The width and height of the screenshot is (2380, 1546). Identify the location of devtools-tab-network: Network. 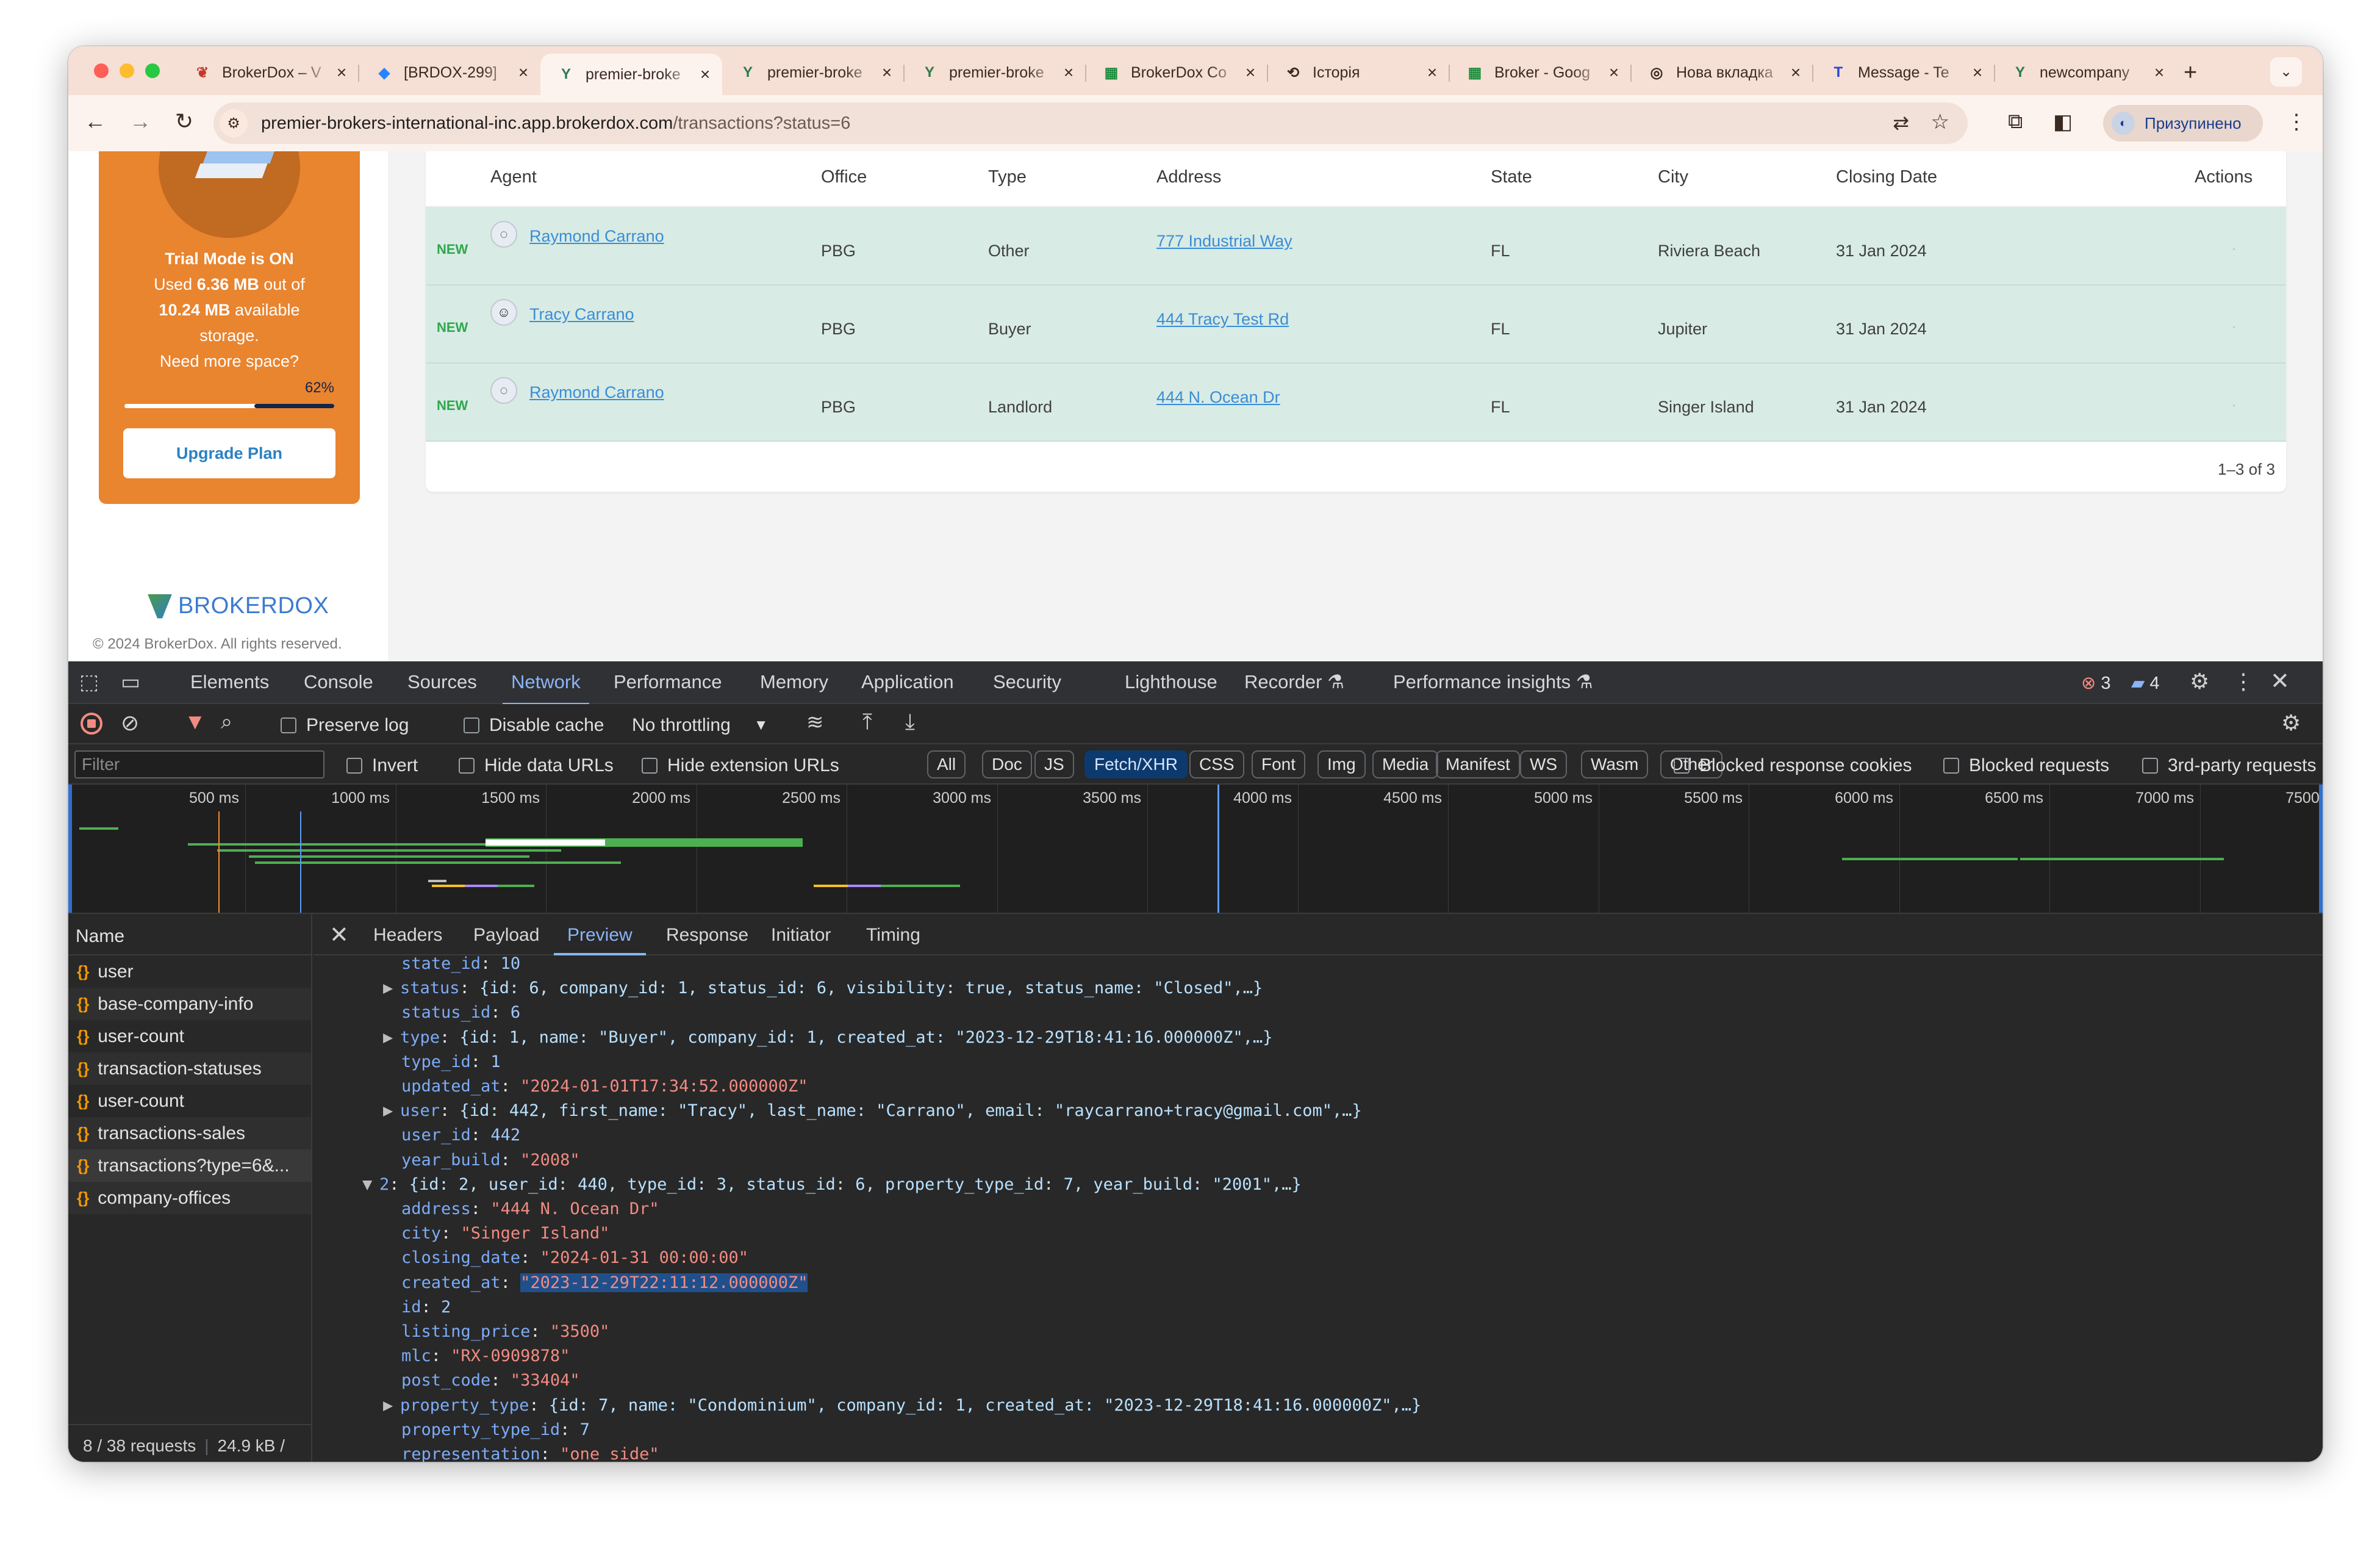
(546, 688).